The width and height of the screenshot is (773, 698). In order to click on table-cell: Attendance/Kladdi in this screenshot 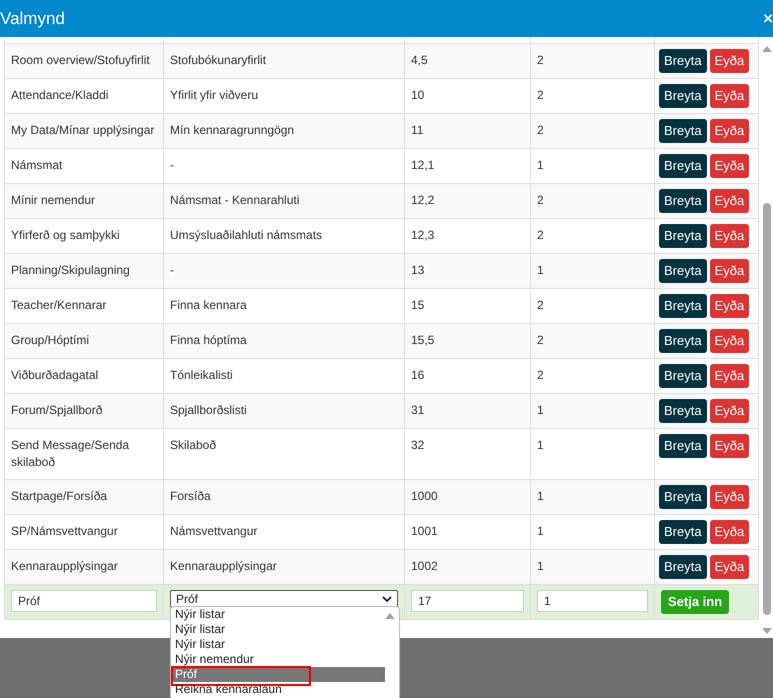, I will do `click(84, 96)`.